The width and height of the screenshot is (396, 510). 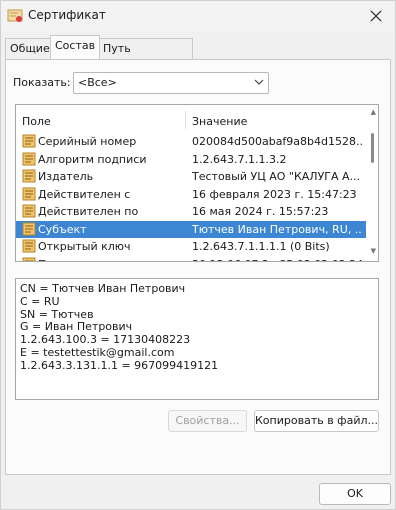 What do you see at coordinates (171, 83) in the screenshot?
I see `show-filter-select: <Все>` at bounding box center [171, 83].